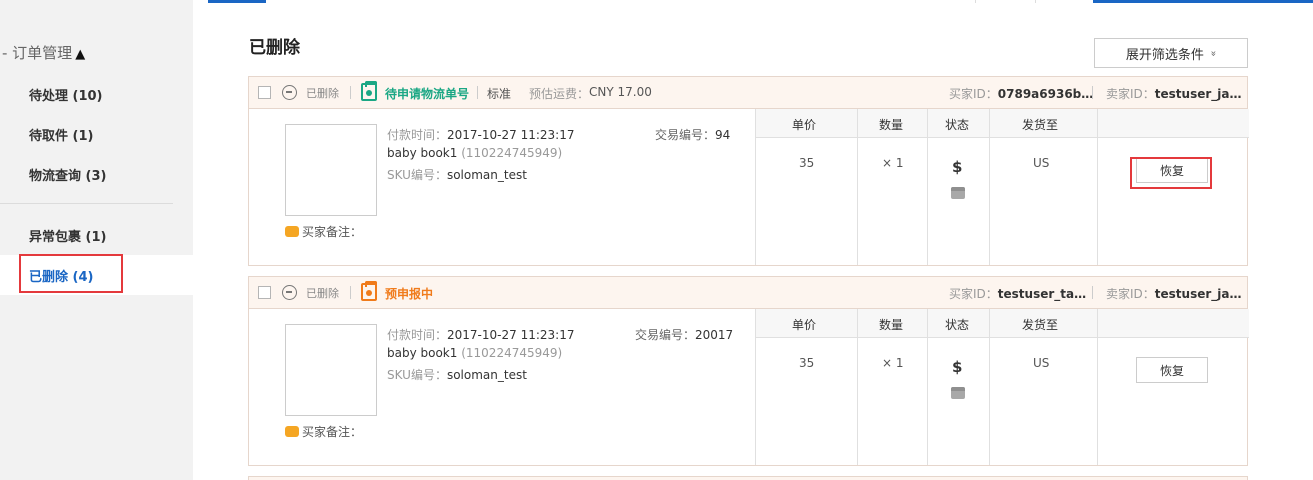 This screenshot has width=1313, height=480. What do you see at coordinates (417, 175) in the screenshot?
I see `sku-label: SKU编号：` at bounding box center [417, 175].